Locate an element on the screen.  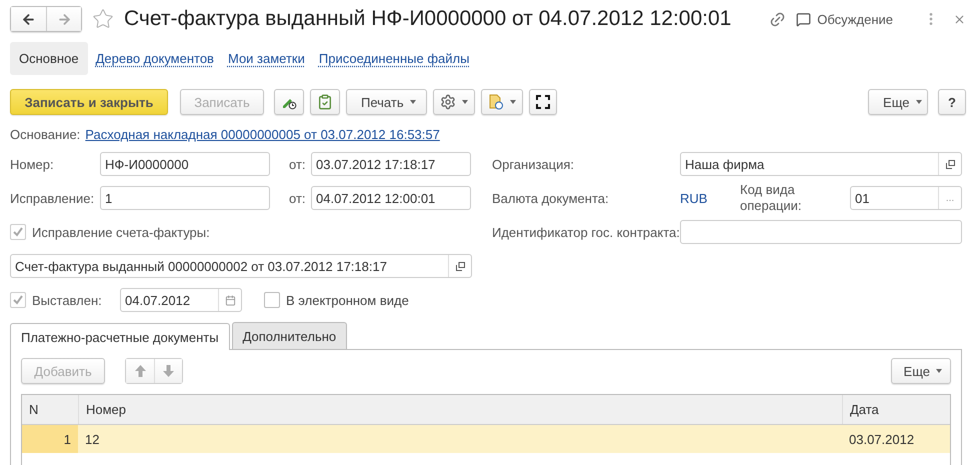
input-field: 1 is located at coordinates (185, 198).